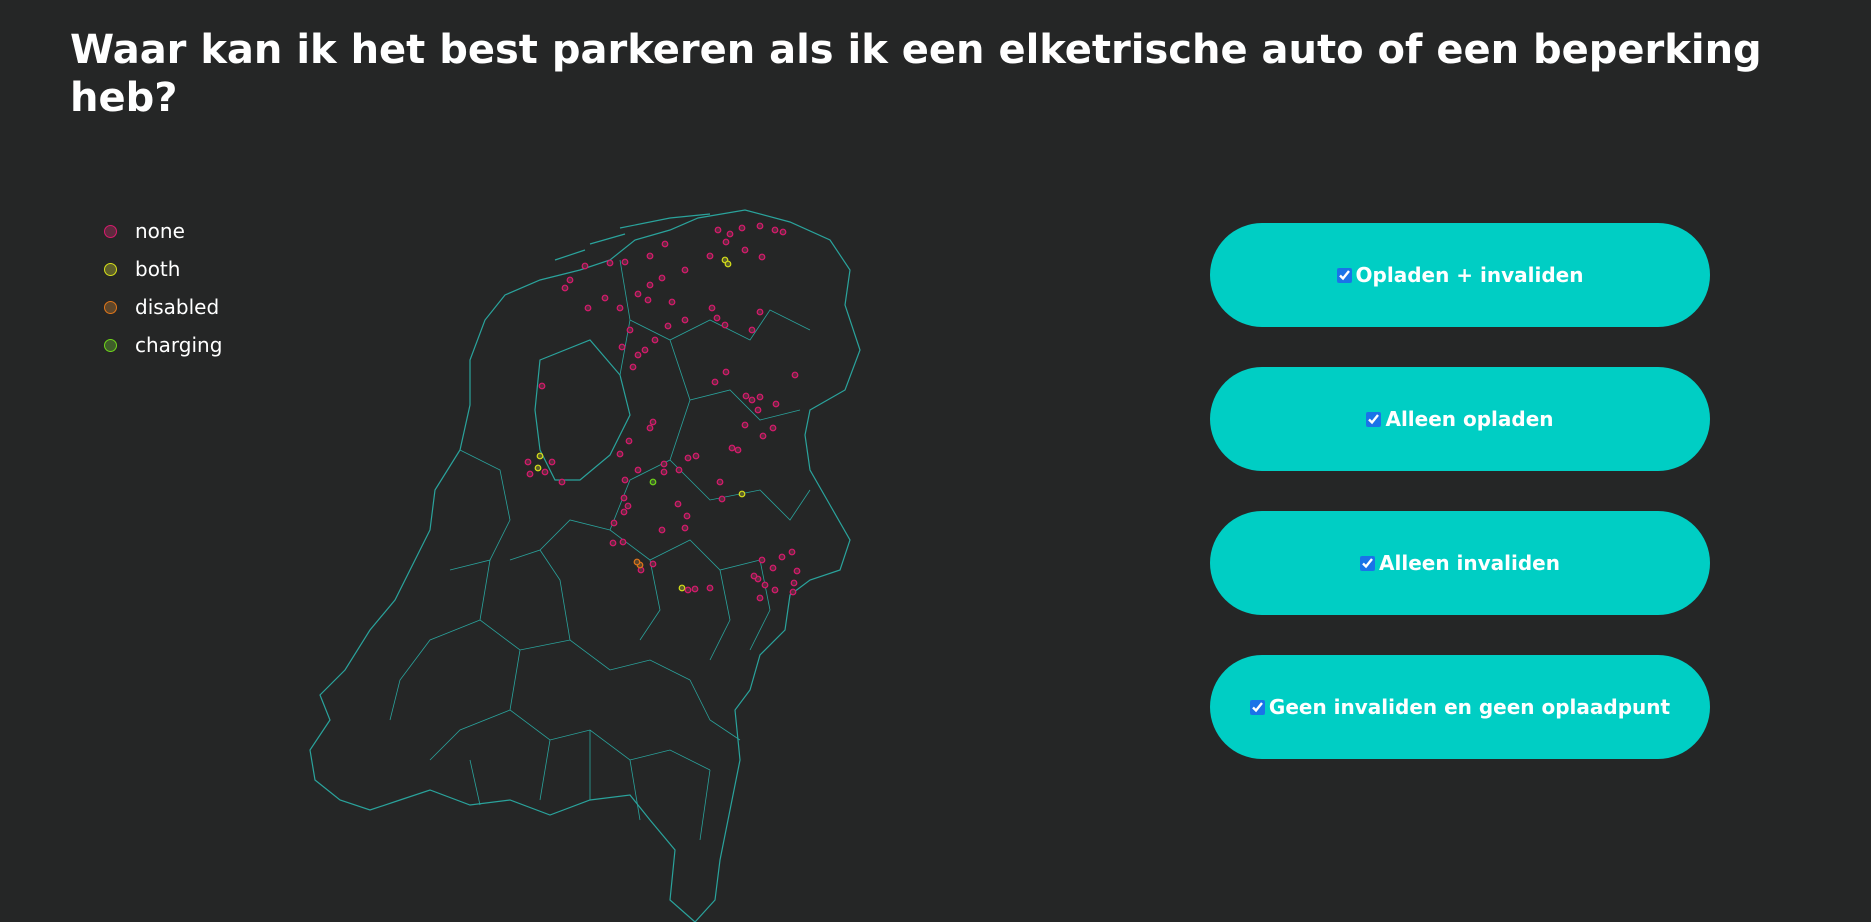  What do you see at coordinates (1460, 563) in the screenshot?
I see `filter-alleen-invaliden-button: Alleen invaliden` at bounding box center [1460, 563].